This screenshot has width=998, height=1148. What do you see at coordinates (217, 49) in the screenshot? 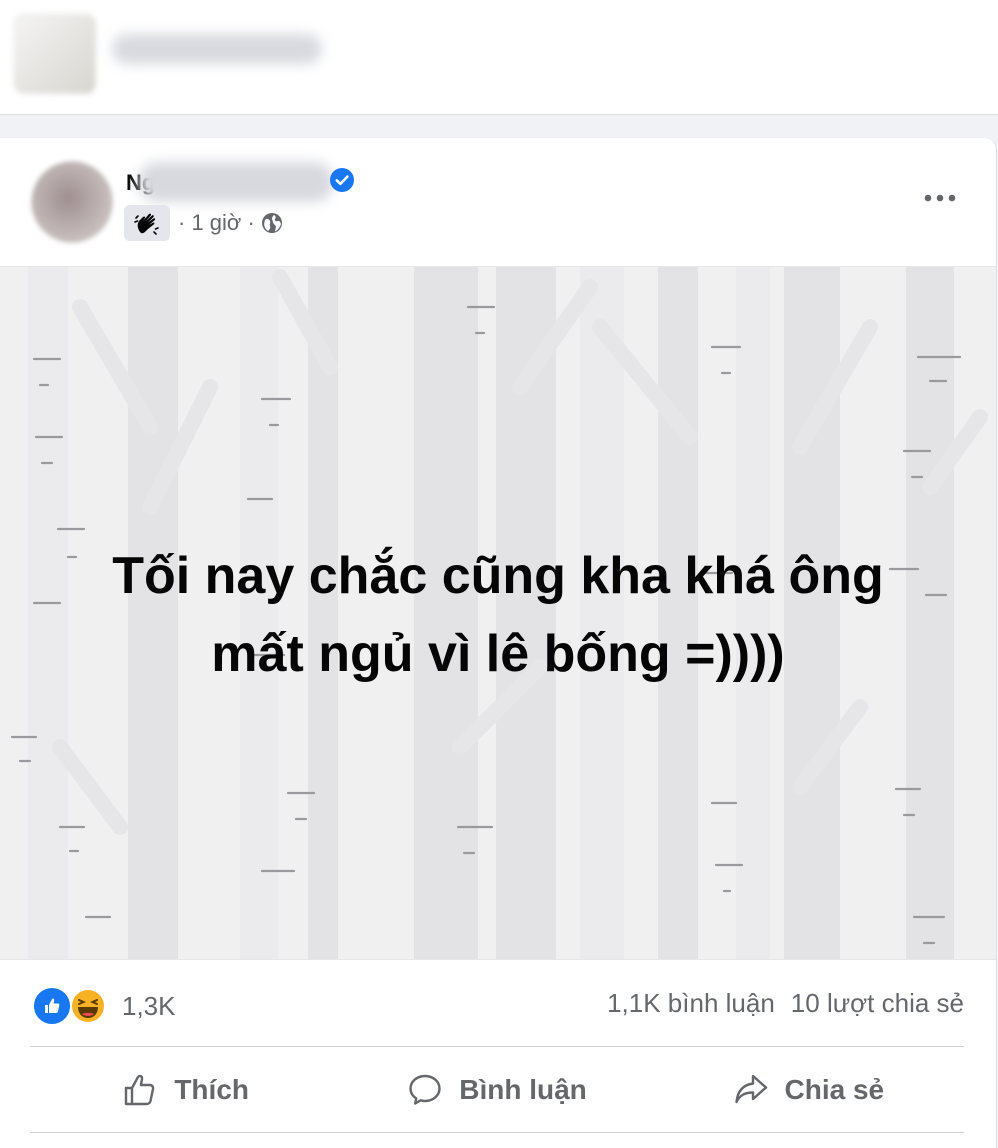
I see `previous-post-name-blurred` at bounding box center [217, 49].